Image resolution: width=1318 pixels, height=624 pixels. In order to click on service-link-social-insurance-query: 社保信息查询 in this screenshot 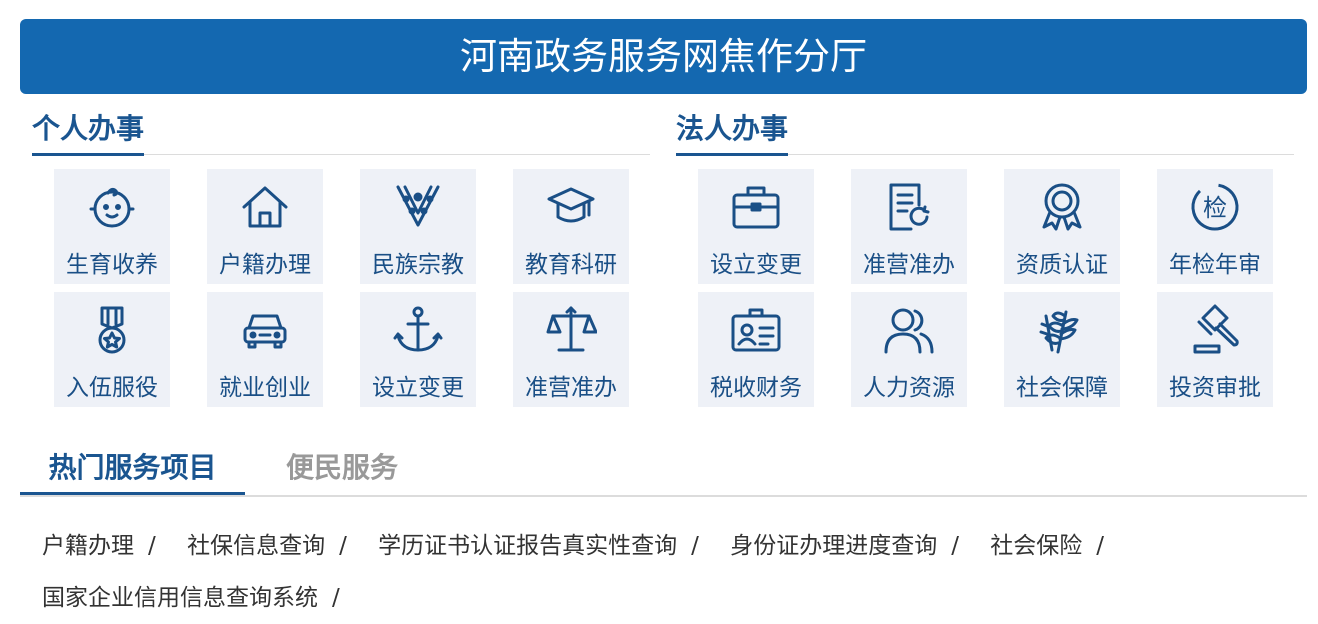, I will do `click(256, 546)`.